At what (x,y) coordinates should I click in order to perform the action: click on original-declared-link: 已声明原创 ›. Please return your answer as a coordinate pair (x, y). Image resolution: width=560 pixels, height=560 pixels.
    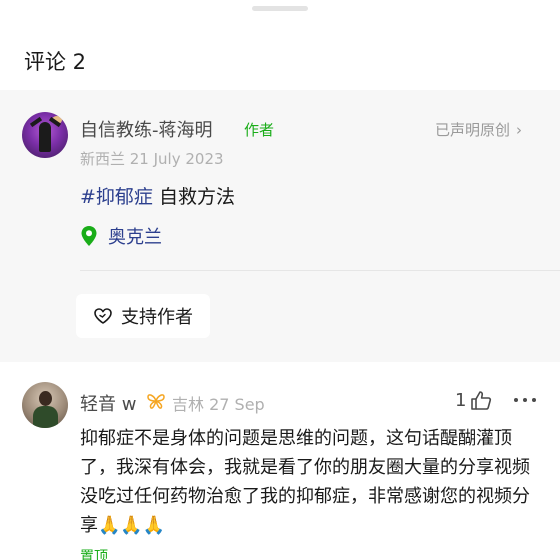
    Looking at the image, I should click on (478, 129).